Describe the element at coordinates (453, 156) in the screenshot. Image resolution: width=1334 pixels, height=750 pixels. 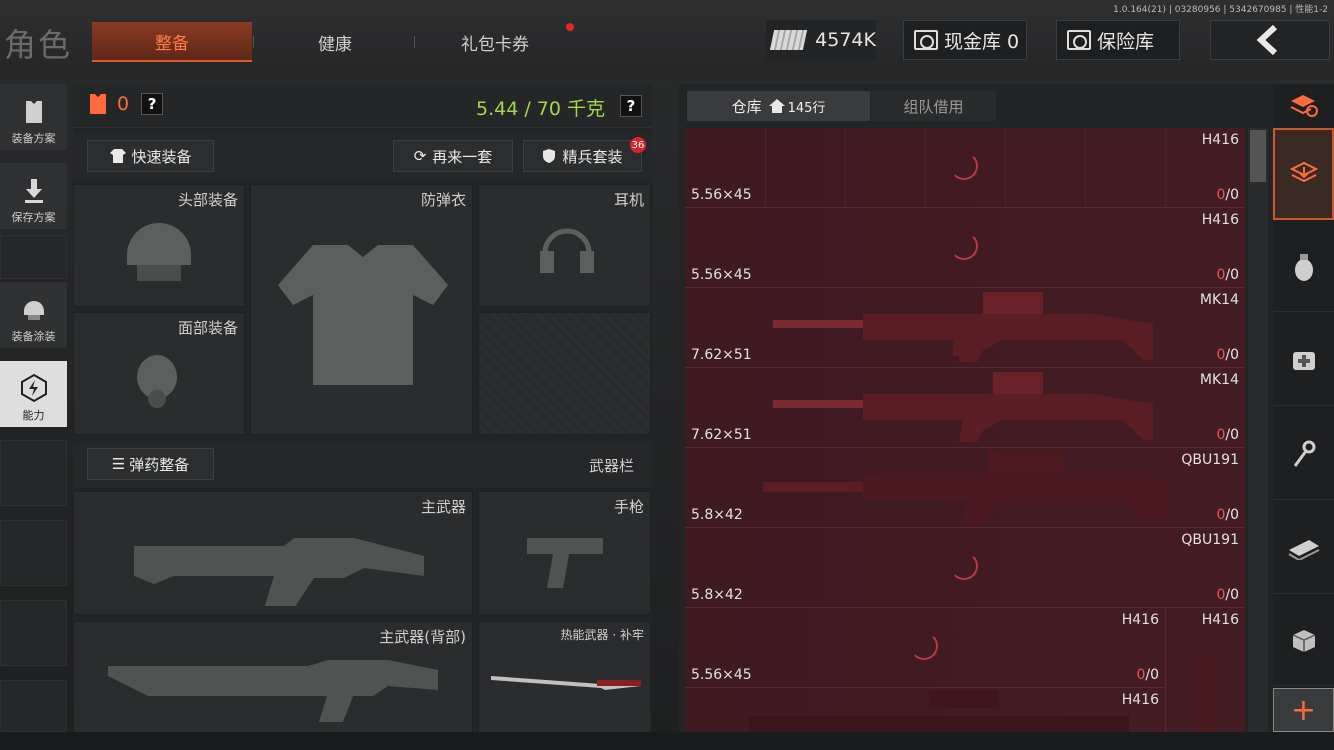
I see `retry-set-button: ⟳ 再来一套` at that location.